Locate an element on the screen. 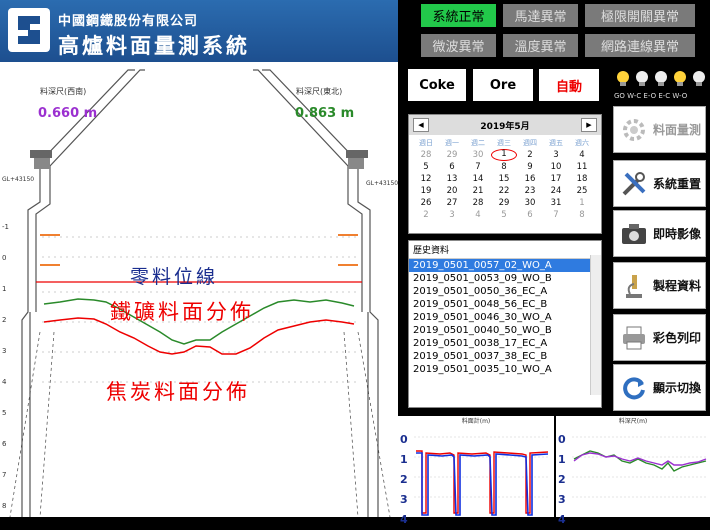 The height and width of the screenshot is (530, 710). alarm-motor: 馬達異常 is located at coordinates (540, 15).